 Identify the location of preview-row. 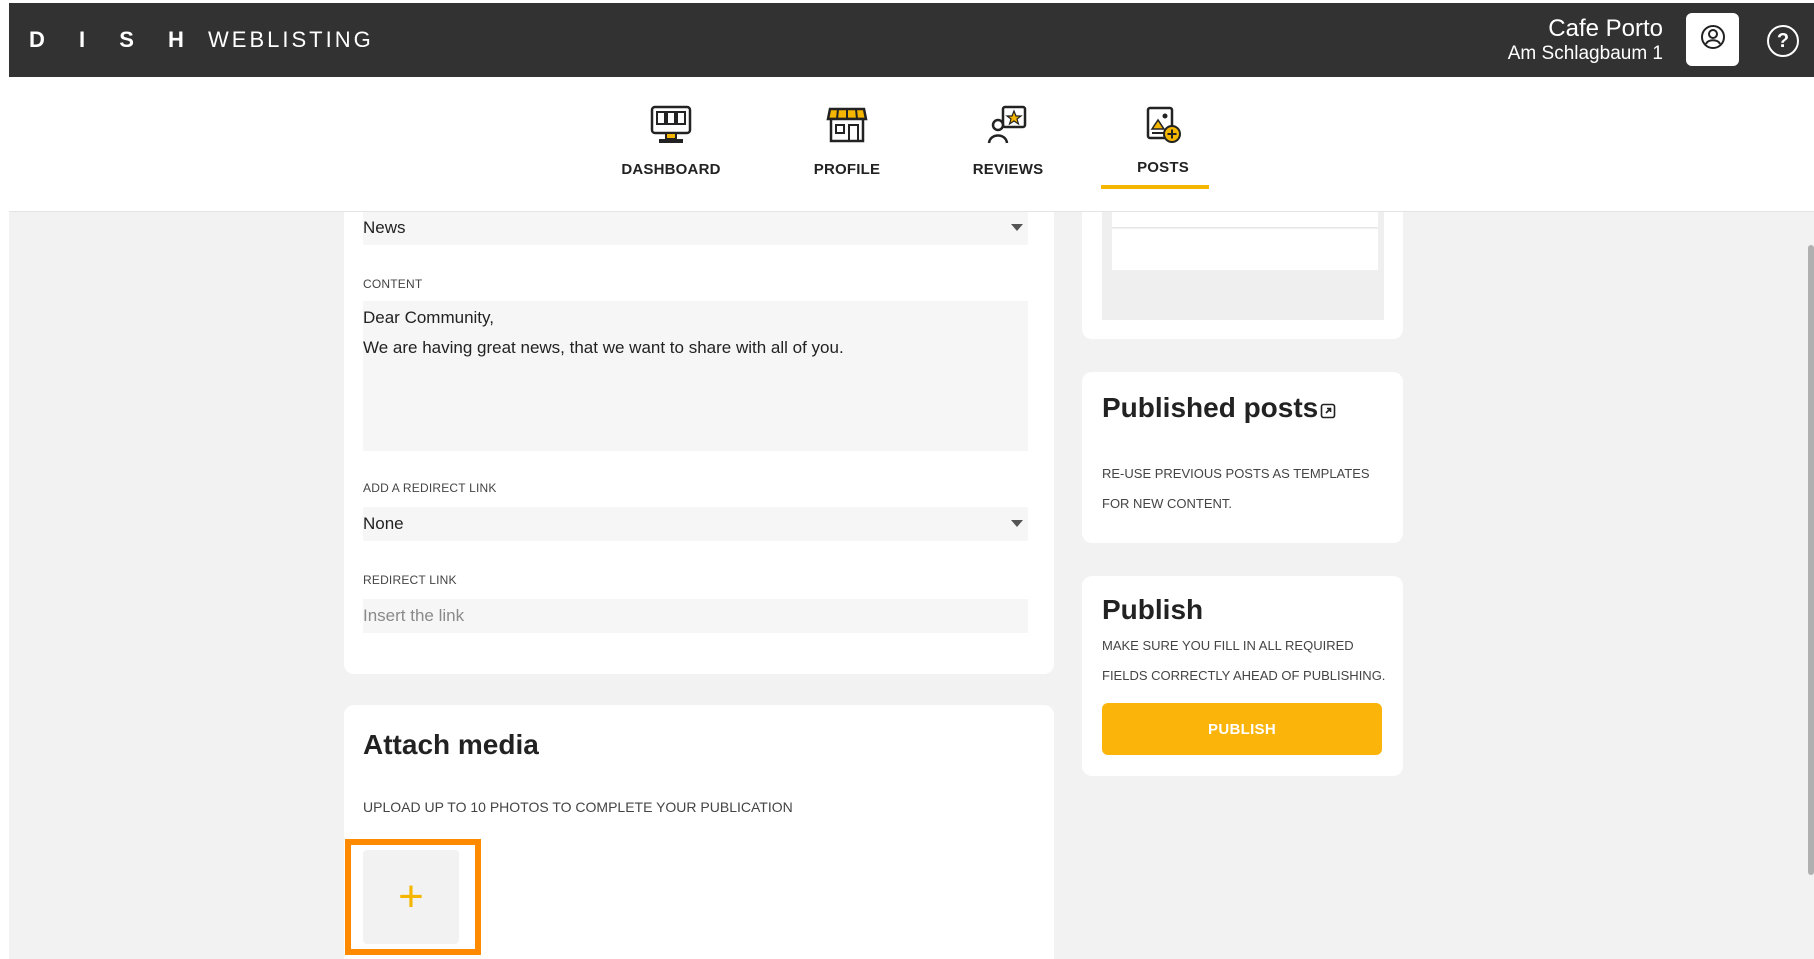
(1245, 249).